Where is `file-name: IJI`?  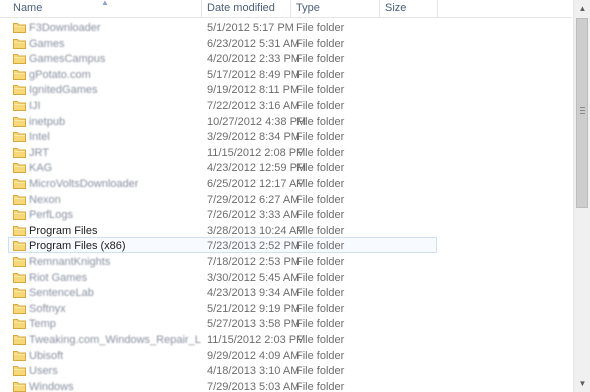 file-name: IJI is located at coordinates (35, 106).